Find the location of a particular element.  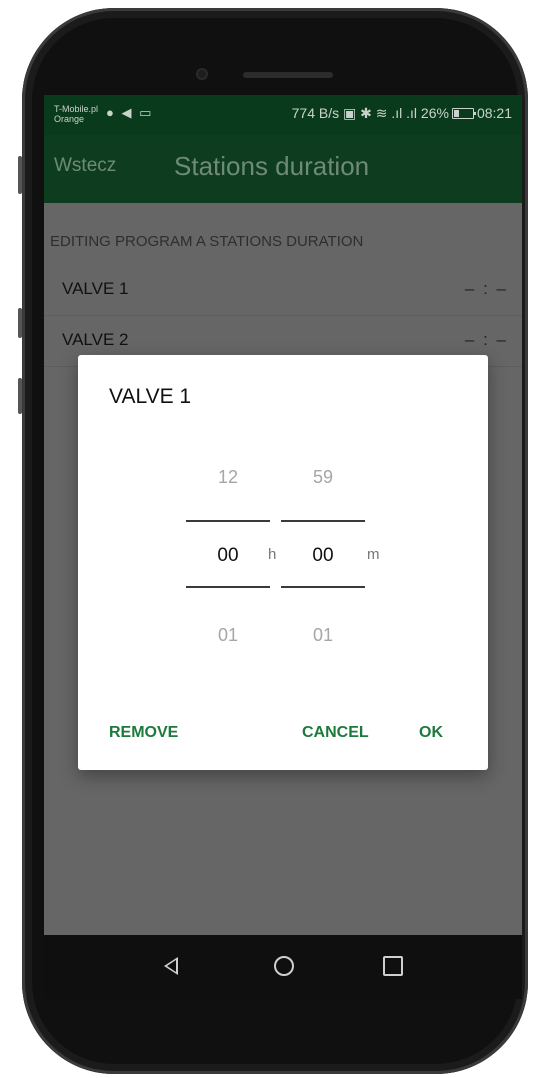

minutes-divider-top is located at coordinates (323, 521).